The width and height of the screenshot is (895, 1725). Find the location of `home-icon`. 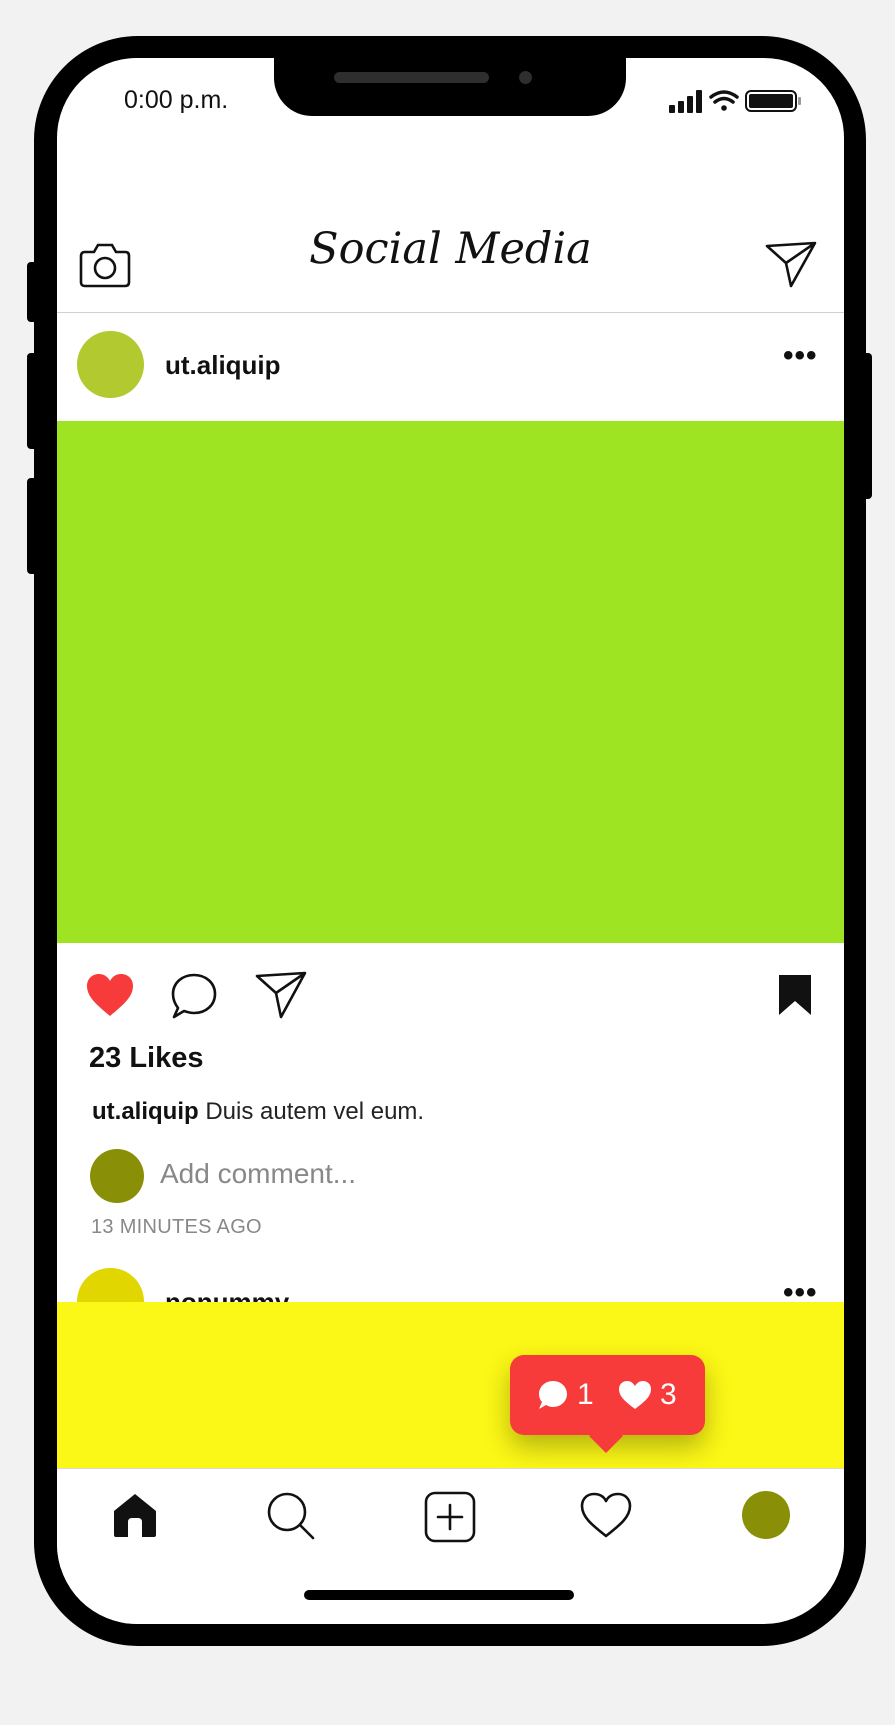

home-icon is located at coordinates (135, 1515).